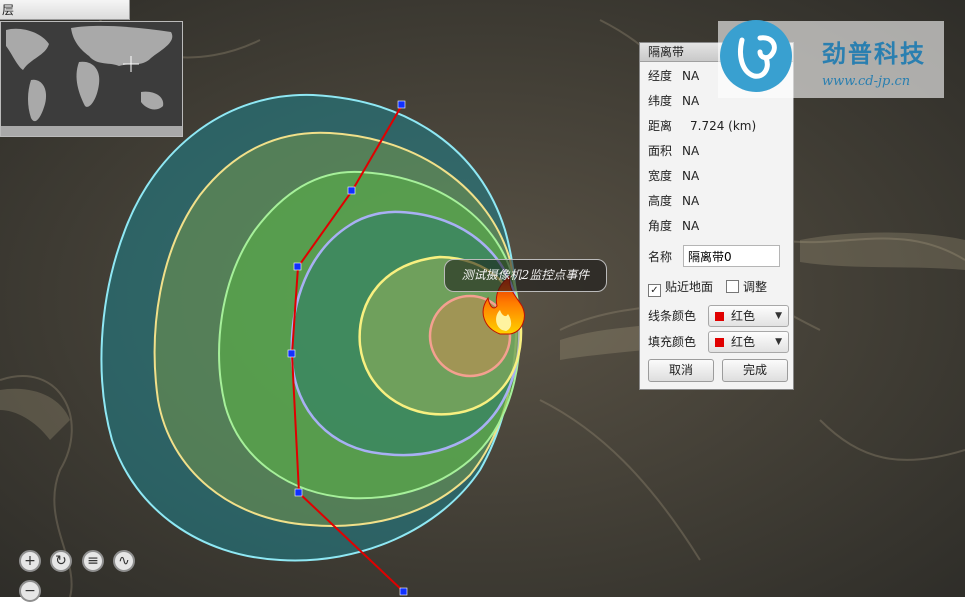  What do you see at coordinates (756, 56) in the screenshot?
I see `logo-mark-icon` at bounding box center [756, 56].